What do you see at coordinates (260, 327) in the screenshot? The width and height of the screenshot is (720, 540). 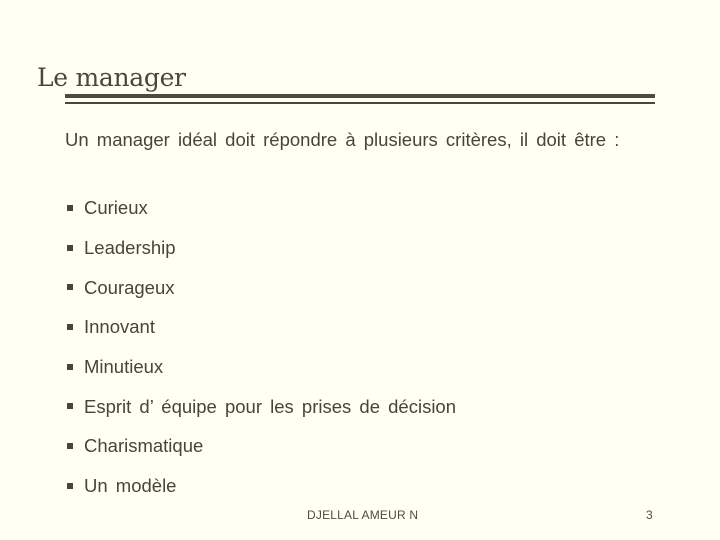 I see `list-item: Innovant` at bounding box center [260, 327].